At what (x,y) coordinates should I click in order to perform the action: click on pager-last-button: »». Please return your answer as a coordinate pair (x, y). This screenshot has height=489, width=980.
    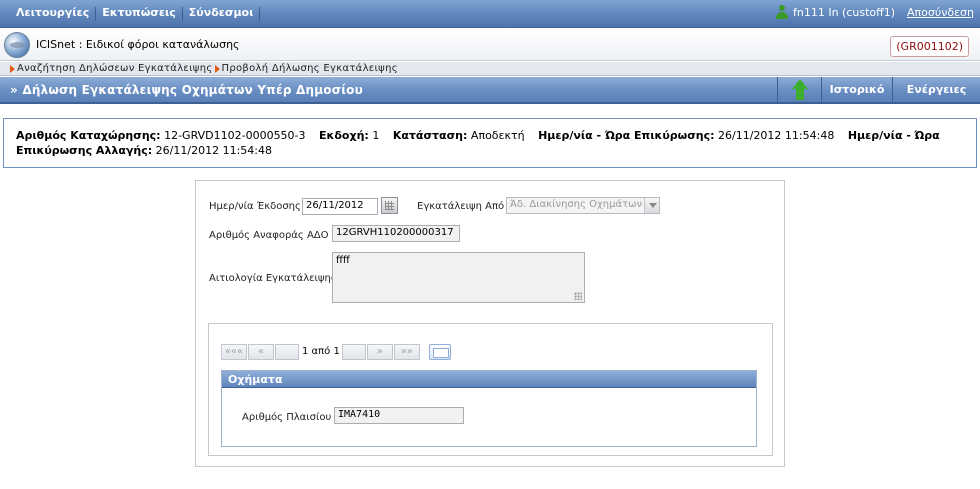
    Looking at the image, I should click on (406, 351).